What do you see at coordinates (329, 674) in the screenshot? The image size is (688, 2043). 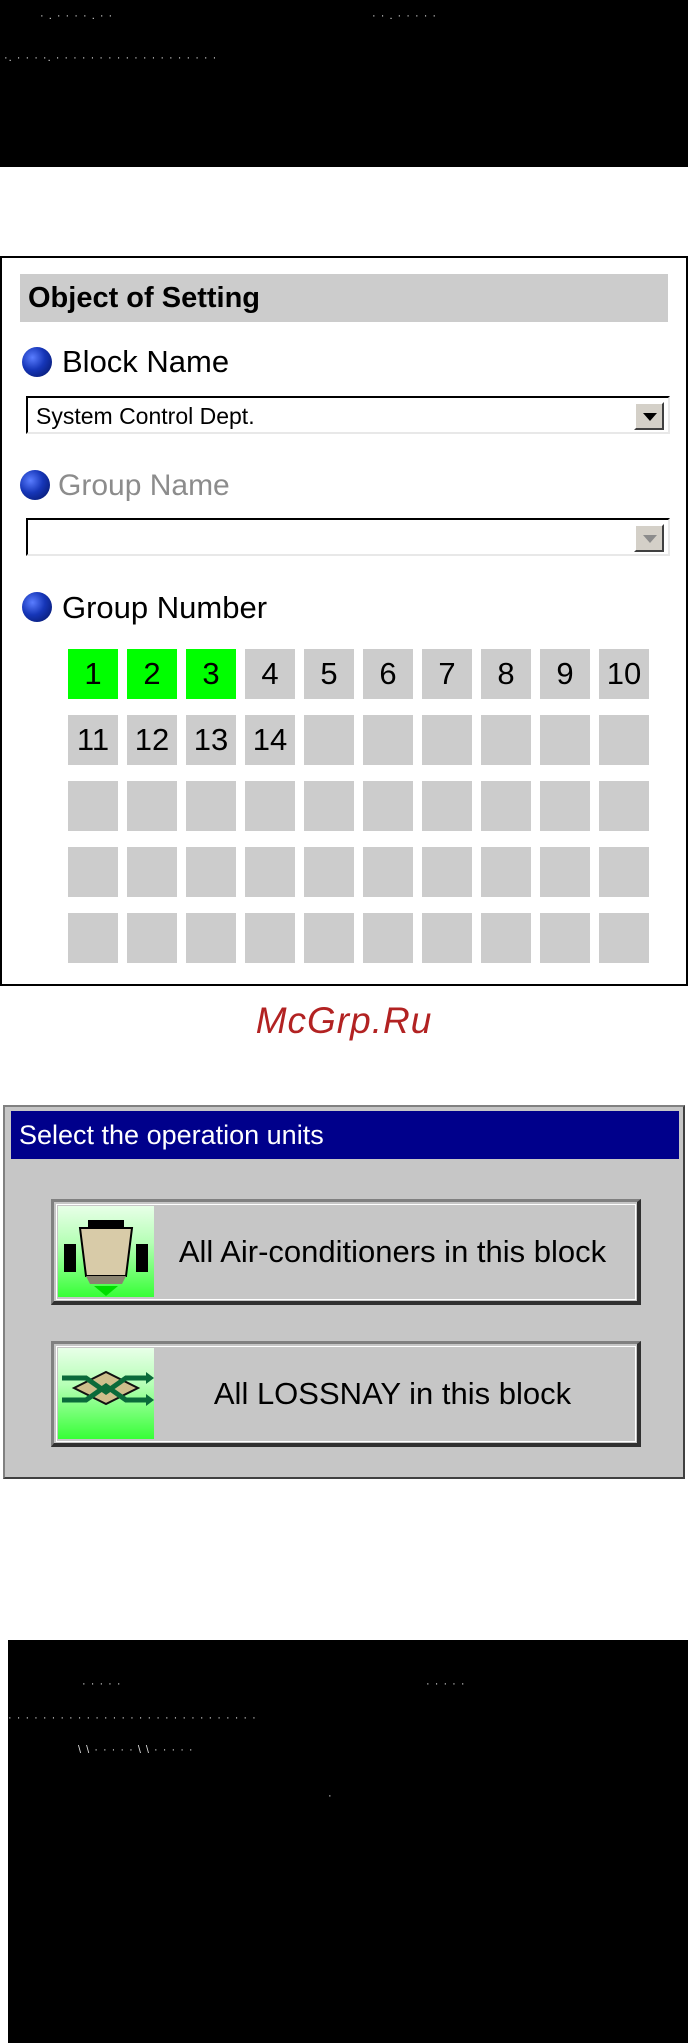 I see `group-number-cell-5: 5` at bounding box center [329, 674].